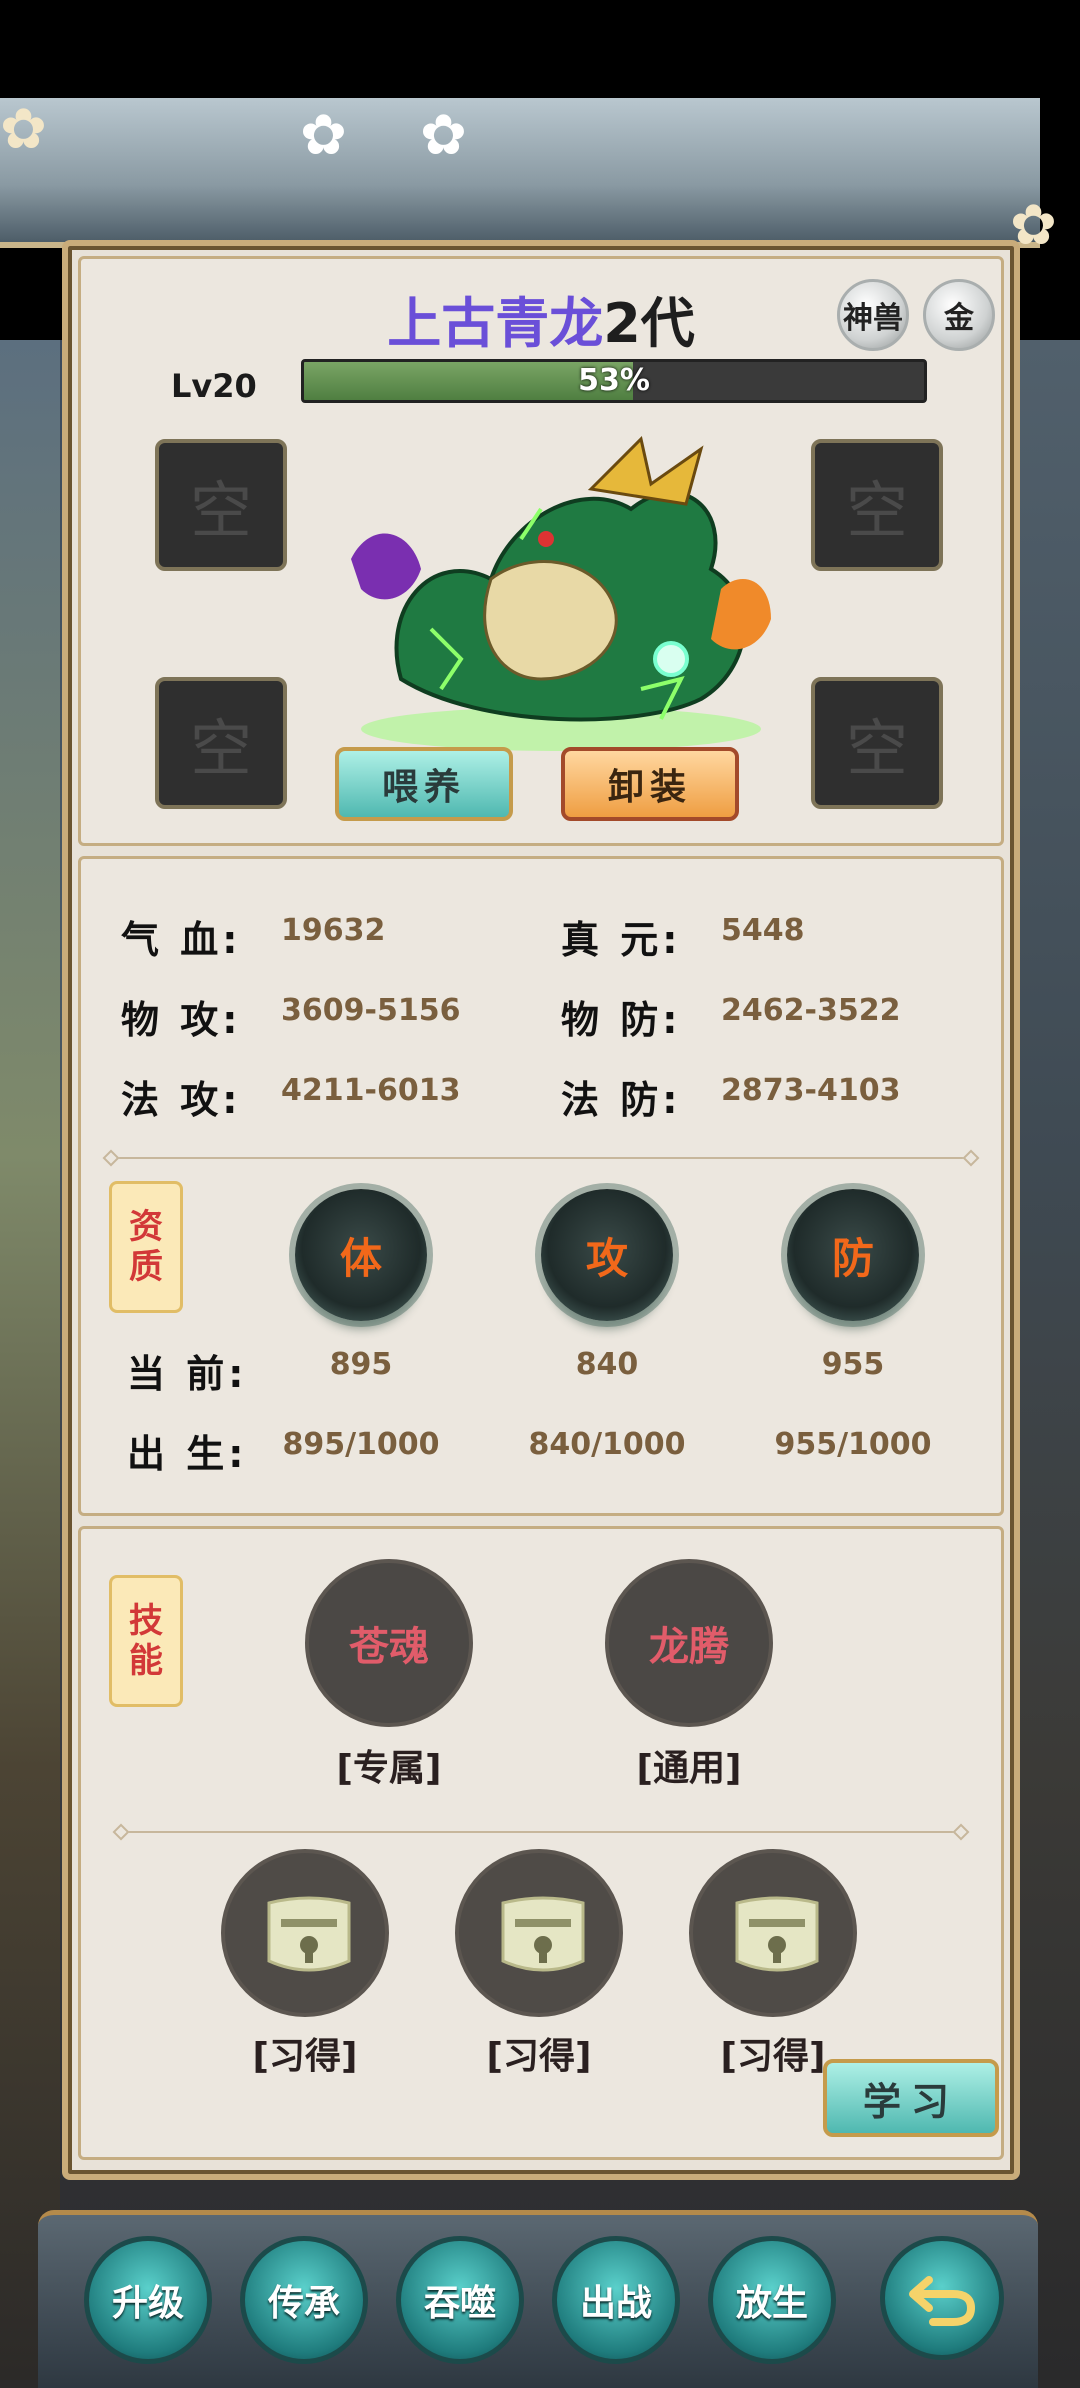 The width and height of the screenshot is (1080, 2388). Describe the element at coordinates (621, 940) in the screenshot. I see `mp-label: 真 元:` at that location.